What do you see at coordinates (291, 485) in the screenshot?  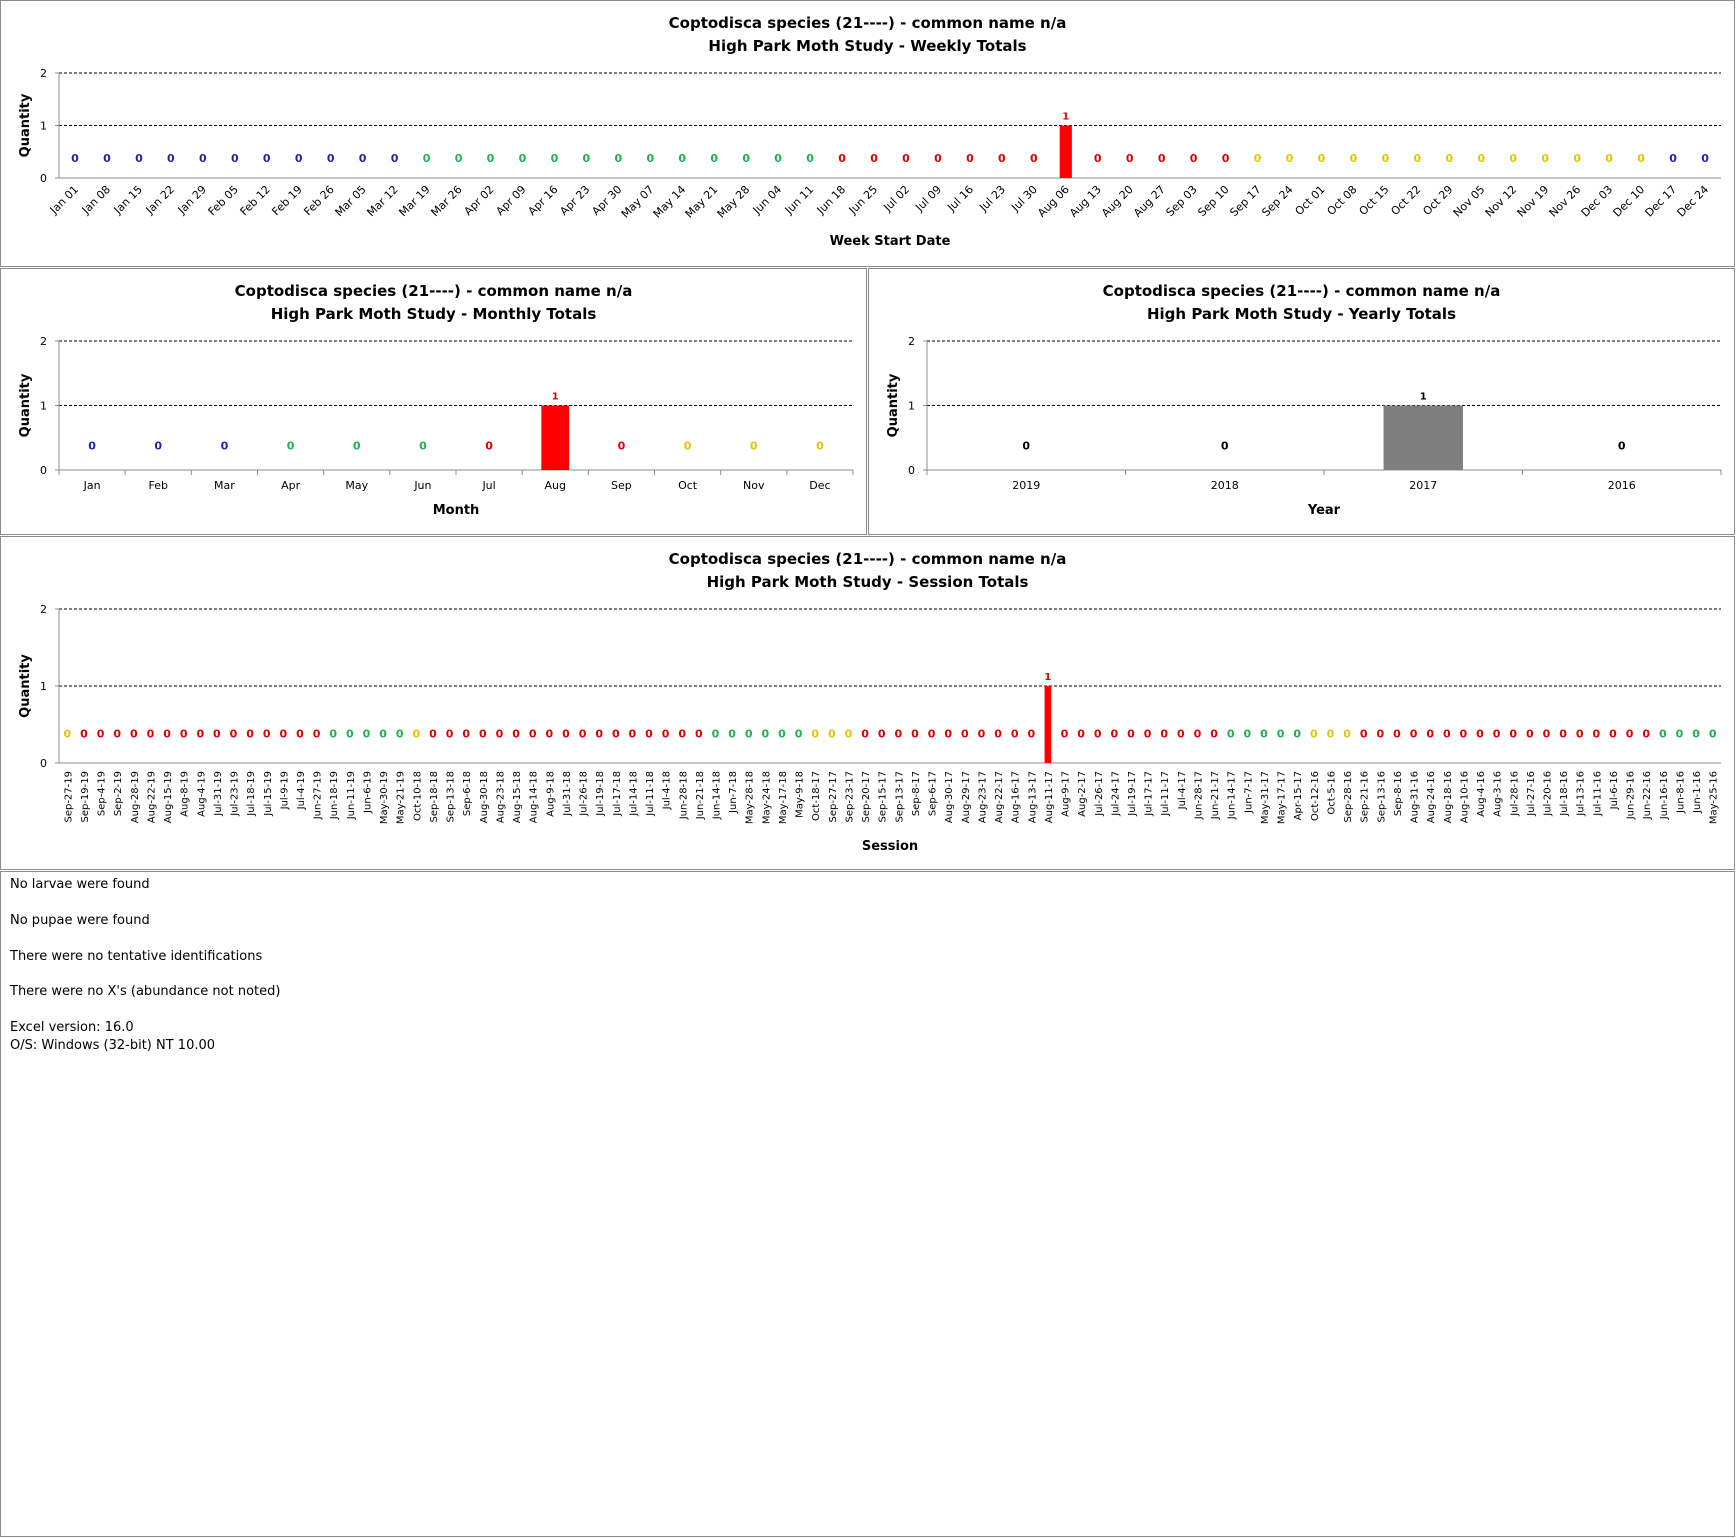 I see `x-tick-label: Apr` at bounding box center [291, 485].